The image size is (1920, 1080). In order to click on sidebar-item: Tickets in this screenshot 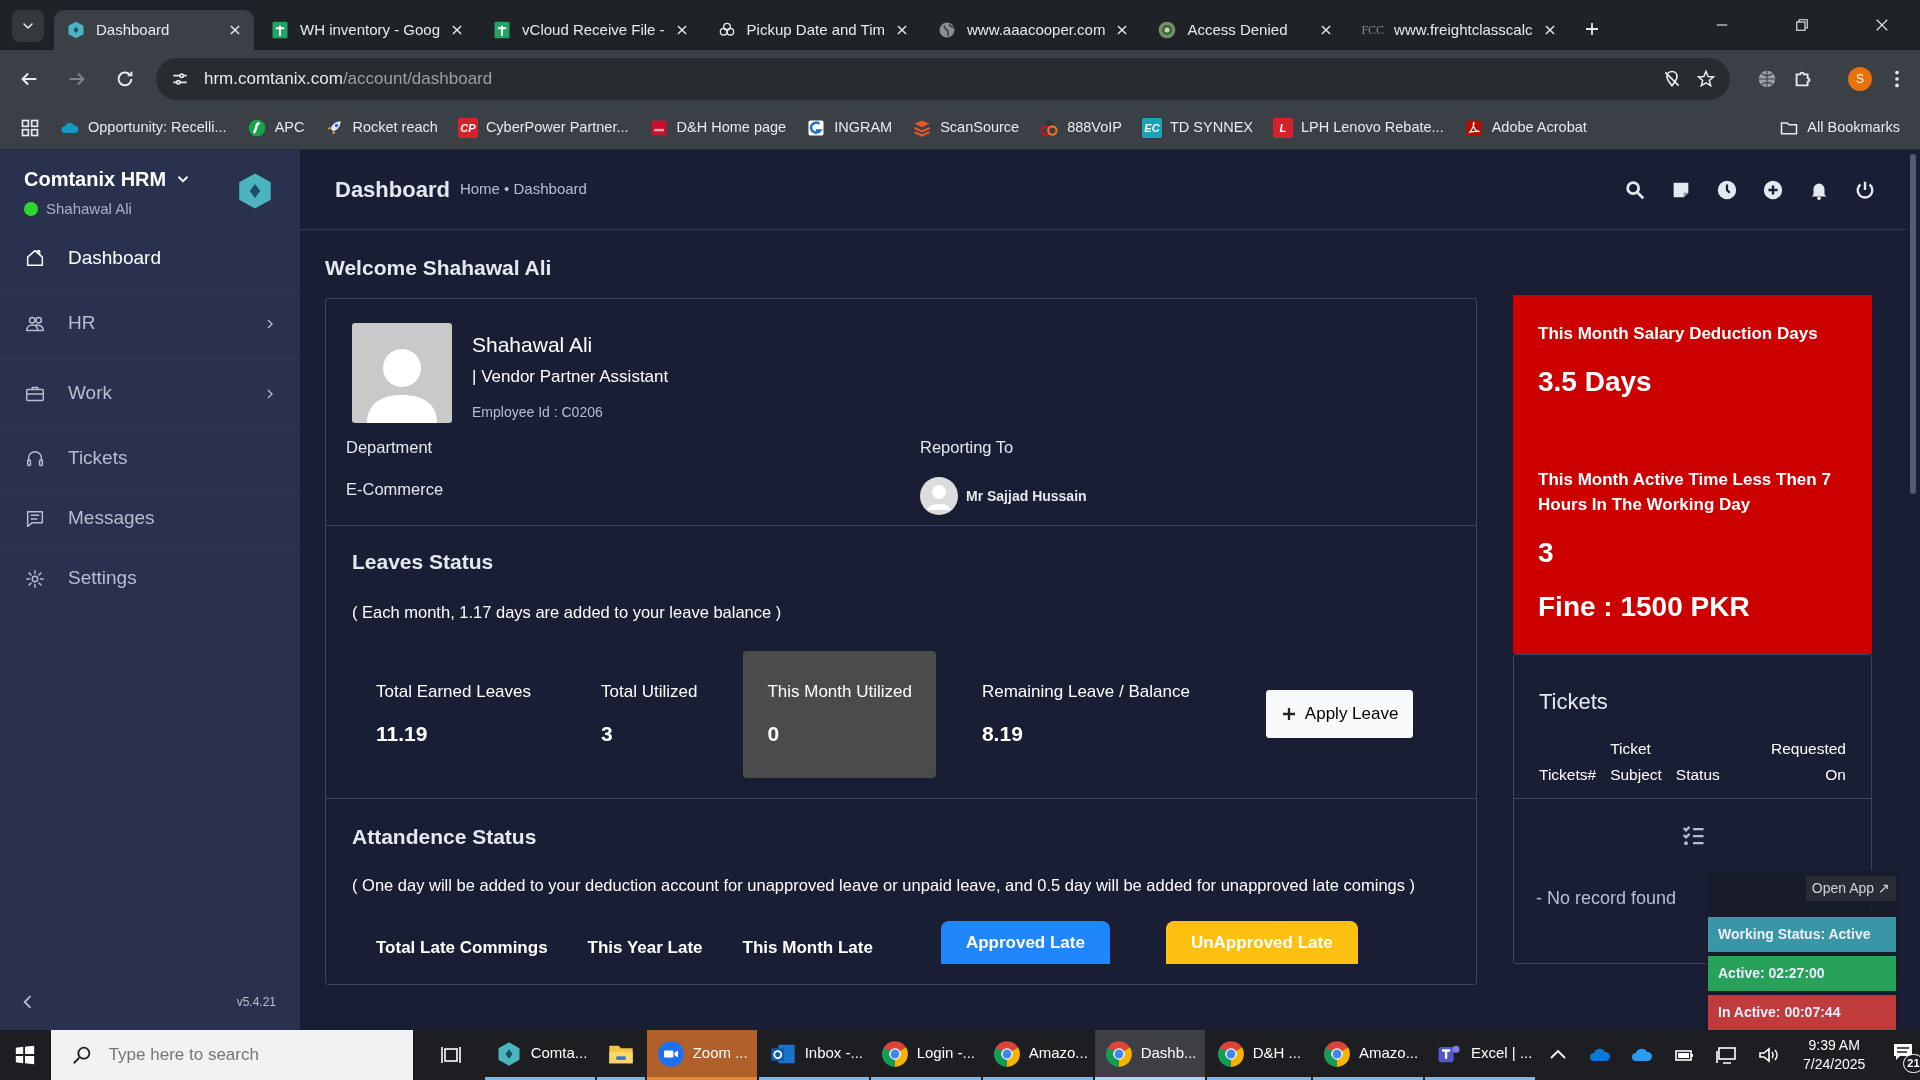, I will do `click(150, 458)`.